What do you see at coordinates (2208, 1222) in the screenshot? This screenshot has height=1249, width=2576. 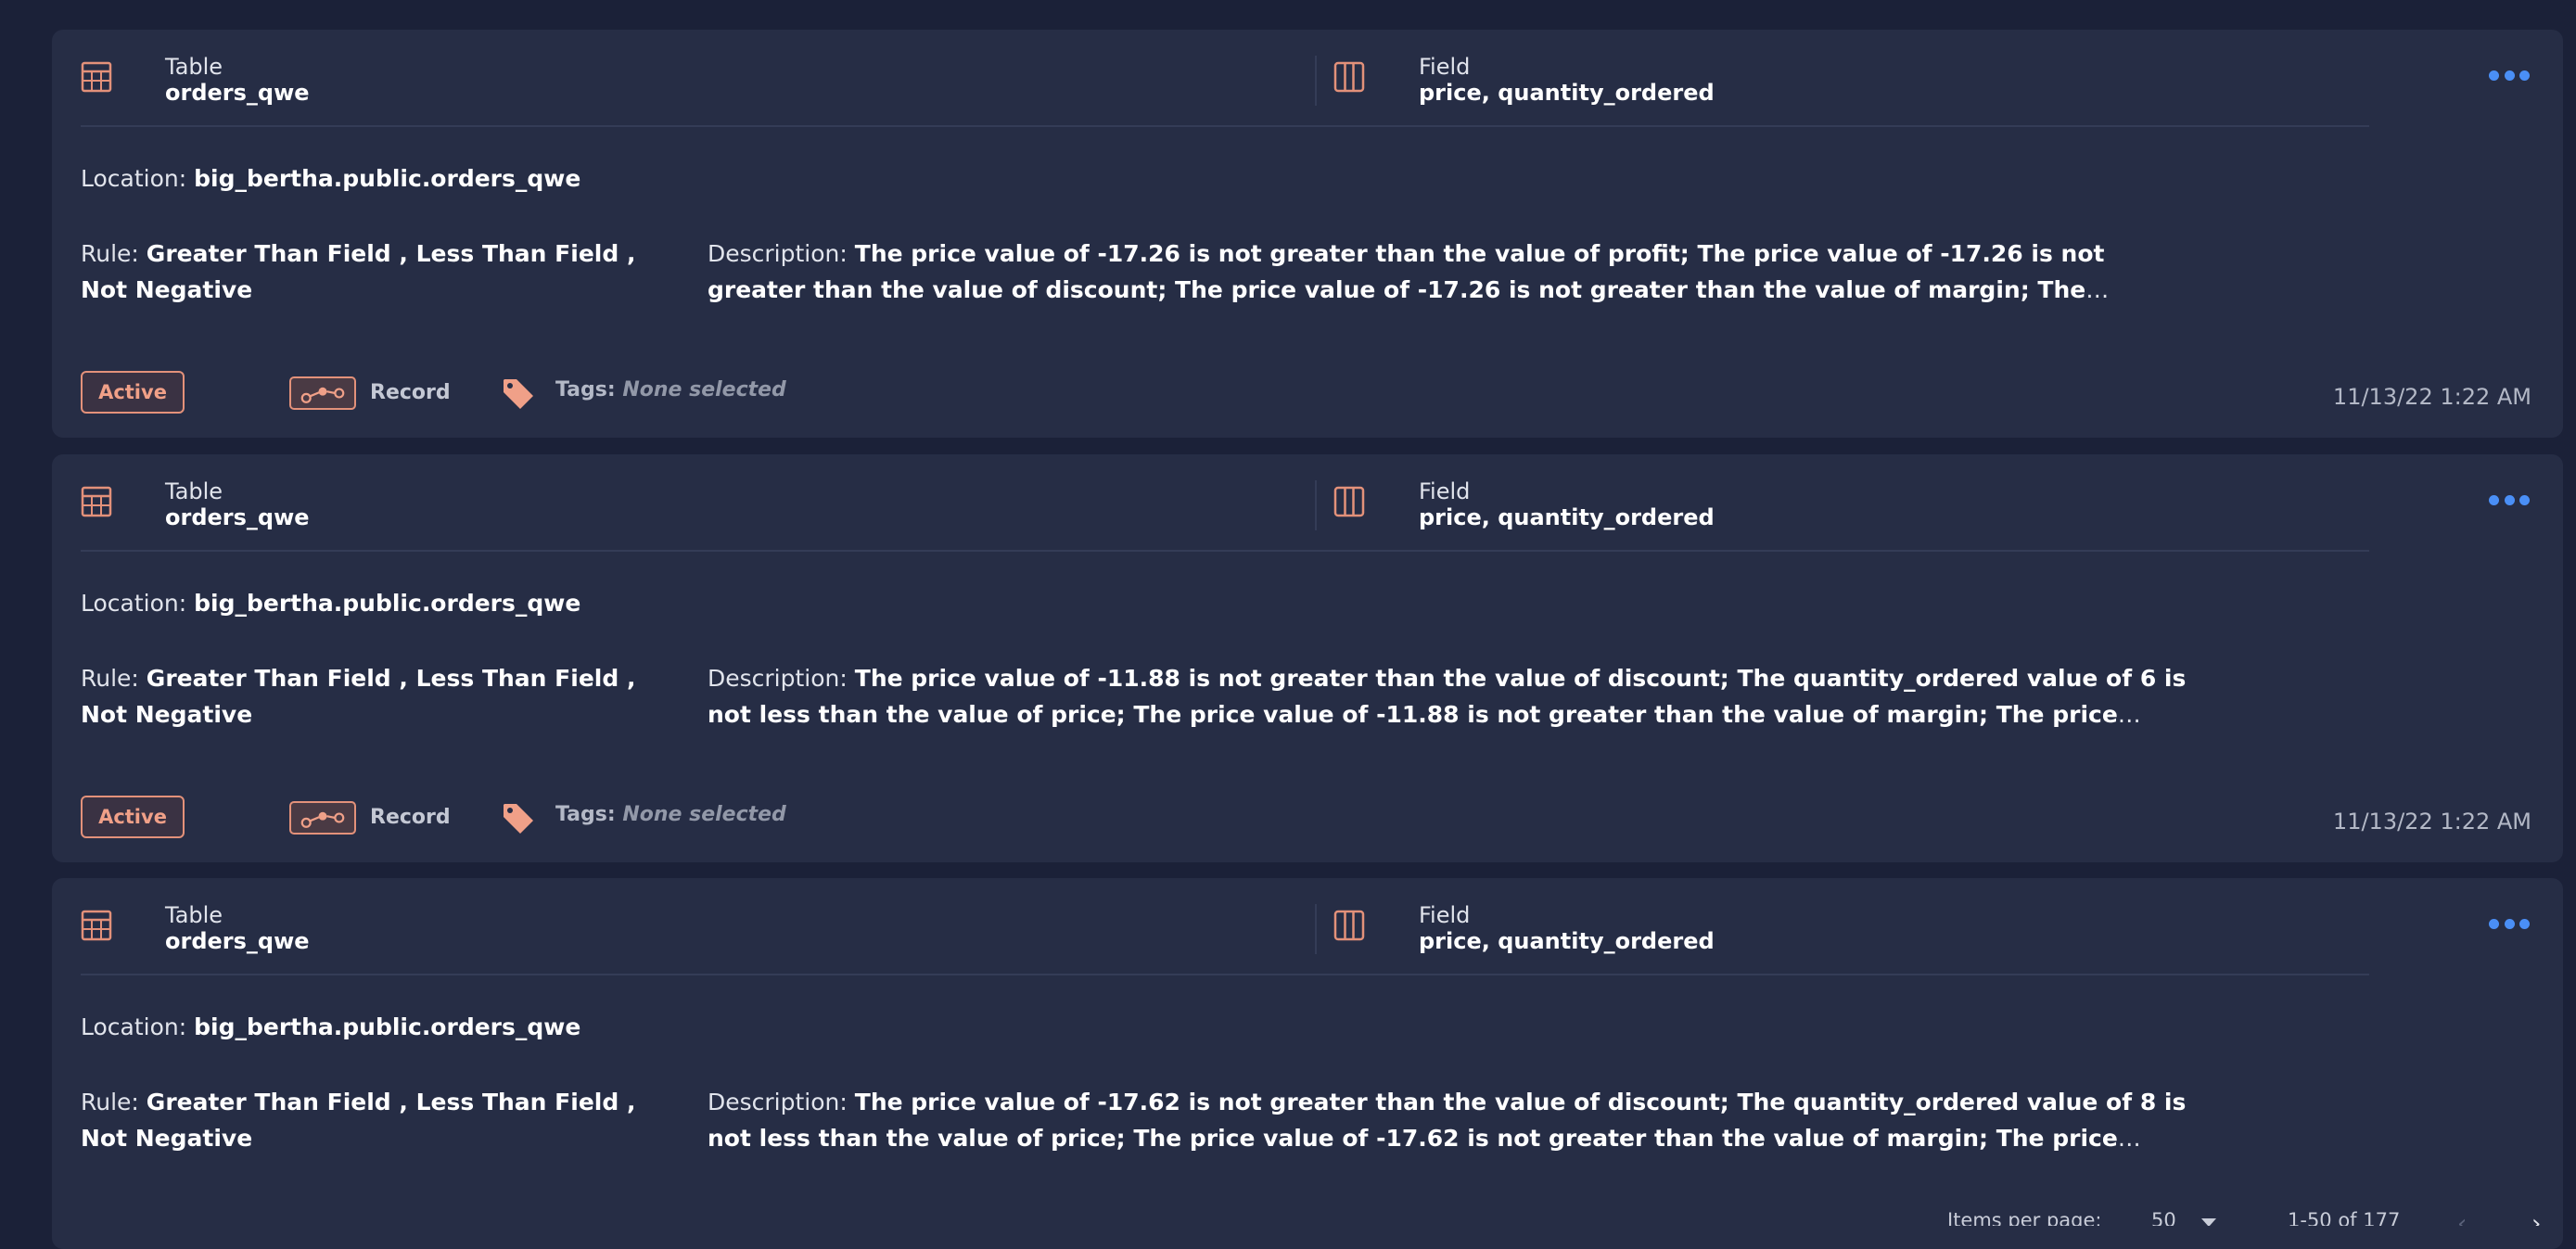 I see `caret-down-icon` at bounding box center [2208, 1222].